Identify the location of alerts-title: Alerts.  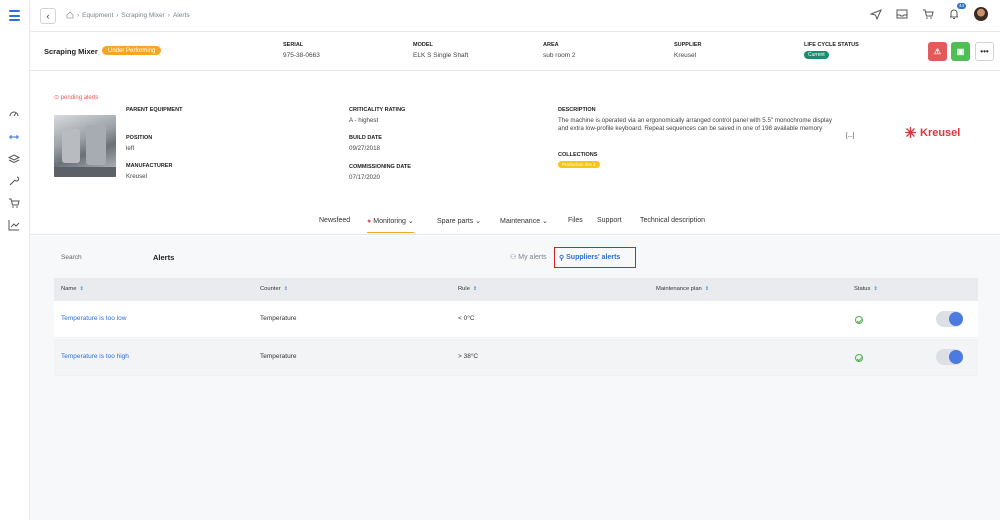
(164, 257).